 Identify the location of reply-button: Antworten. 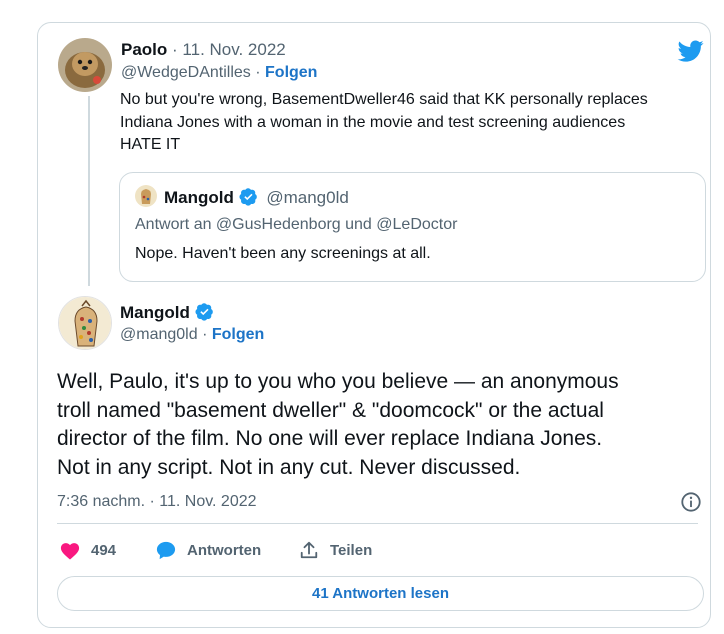
(208, 550).